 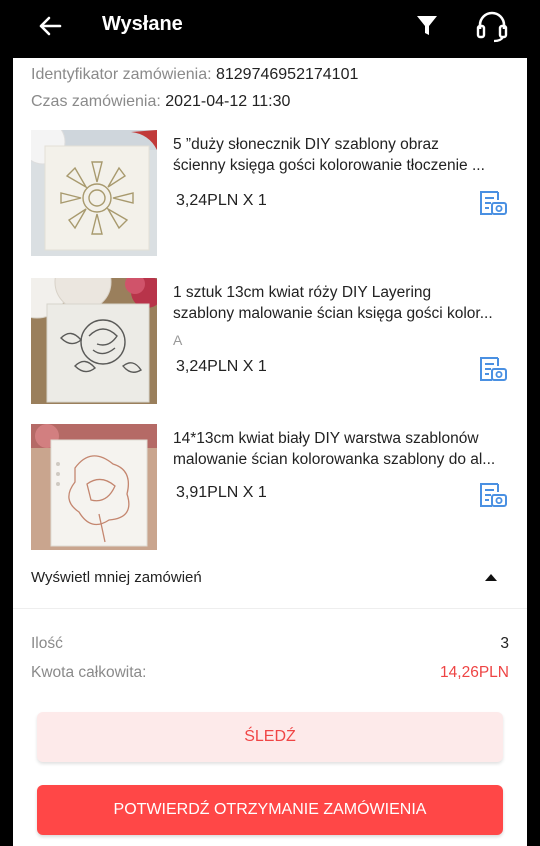 What do you see at coordinates (270, 608) in the screenshot?
I see `divider` at bounding box center [270, 608].